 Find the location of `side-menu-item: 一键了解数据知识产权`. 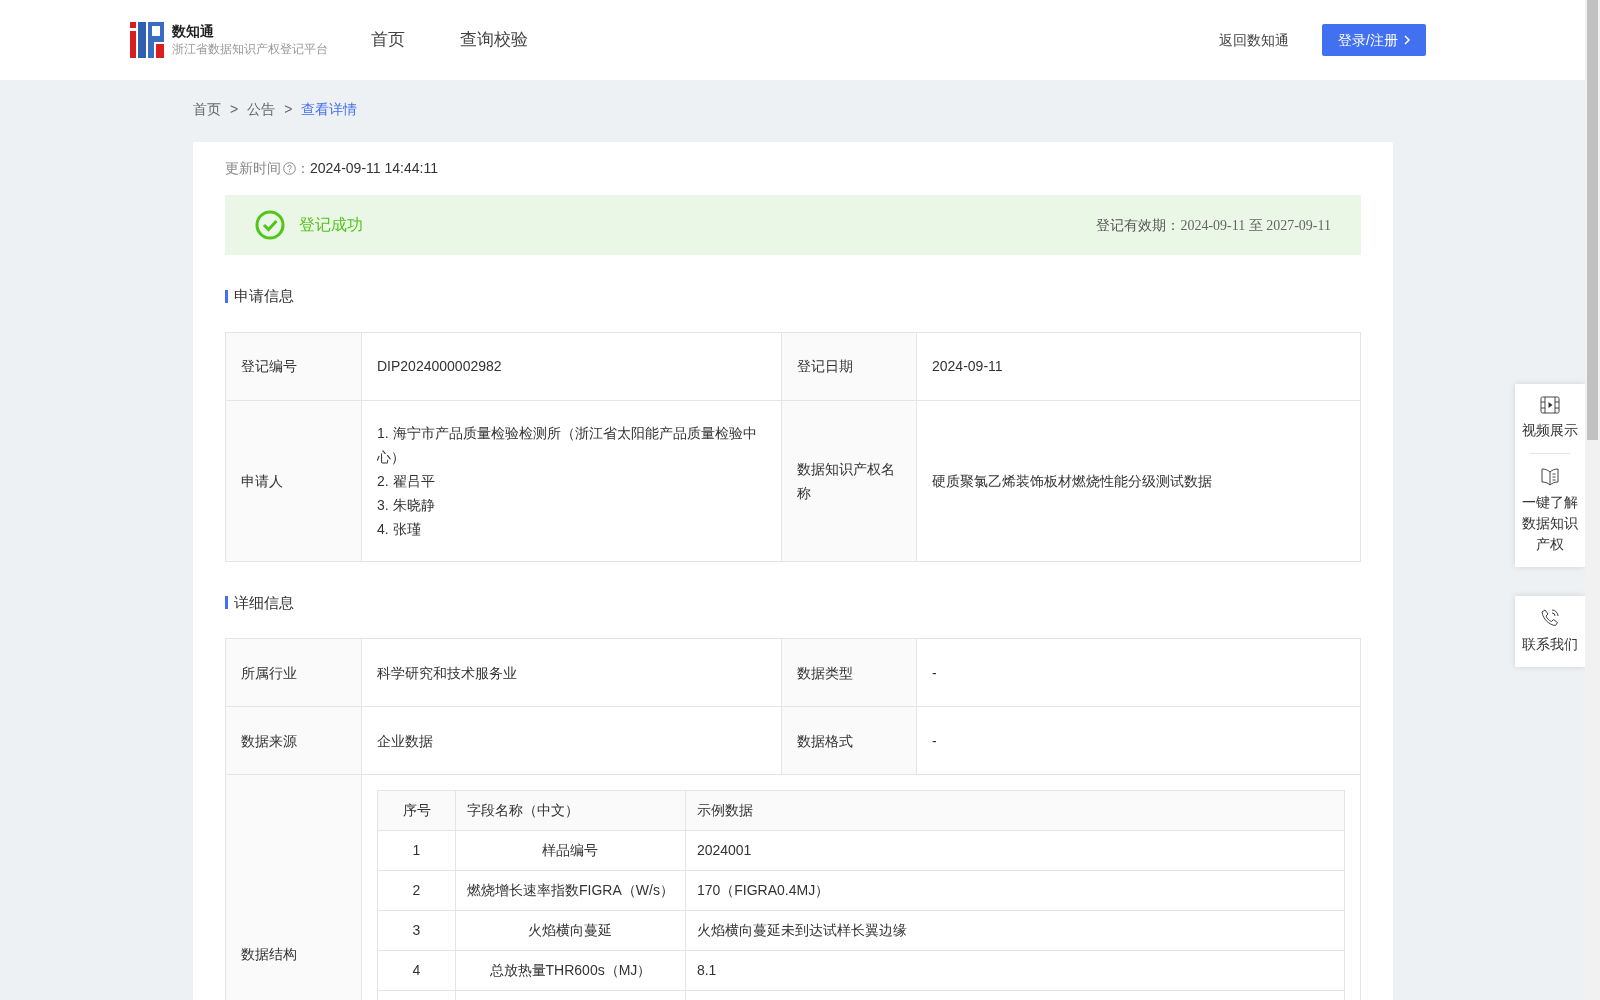

side-menu-item: 一键了解数据知识产权 is located at coordinates (1550, 510).